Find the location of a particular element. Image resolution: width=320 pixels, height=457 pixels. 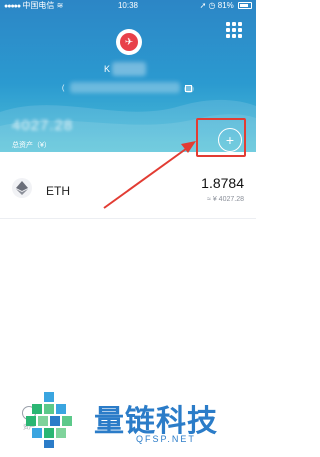

wallet-avatar-icon: ✈ is located at coordinates (129, 42).